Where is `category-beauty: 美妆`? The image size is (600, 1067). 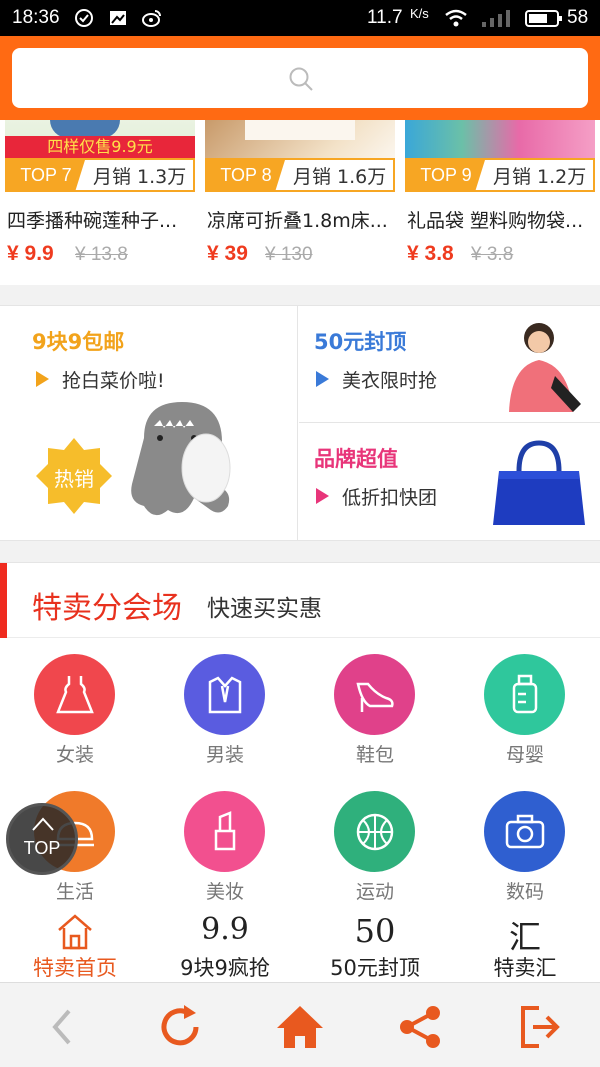 category-beauty: 美妆 is located at coordinates (225, 840).